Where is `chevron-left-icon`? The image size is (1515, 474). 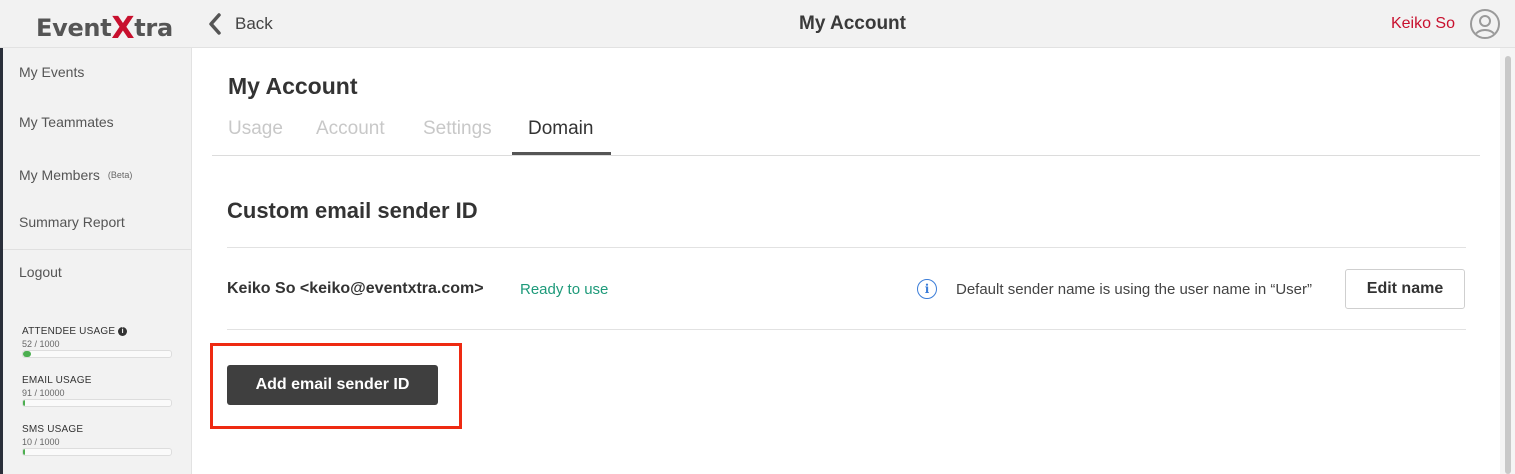 chevron-left-icon is located at coordinates (215, 24).